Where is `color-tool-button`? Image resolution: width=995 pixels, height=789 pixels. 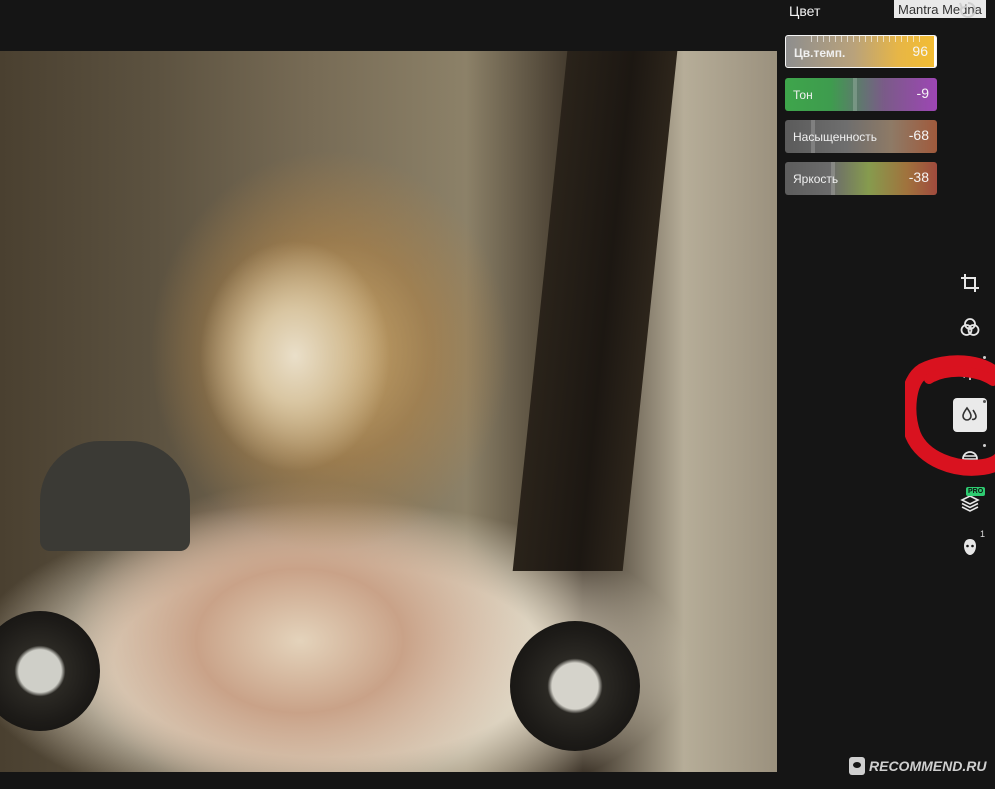
color-tool-button is located at coordinates (970, 415).